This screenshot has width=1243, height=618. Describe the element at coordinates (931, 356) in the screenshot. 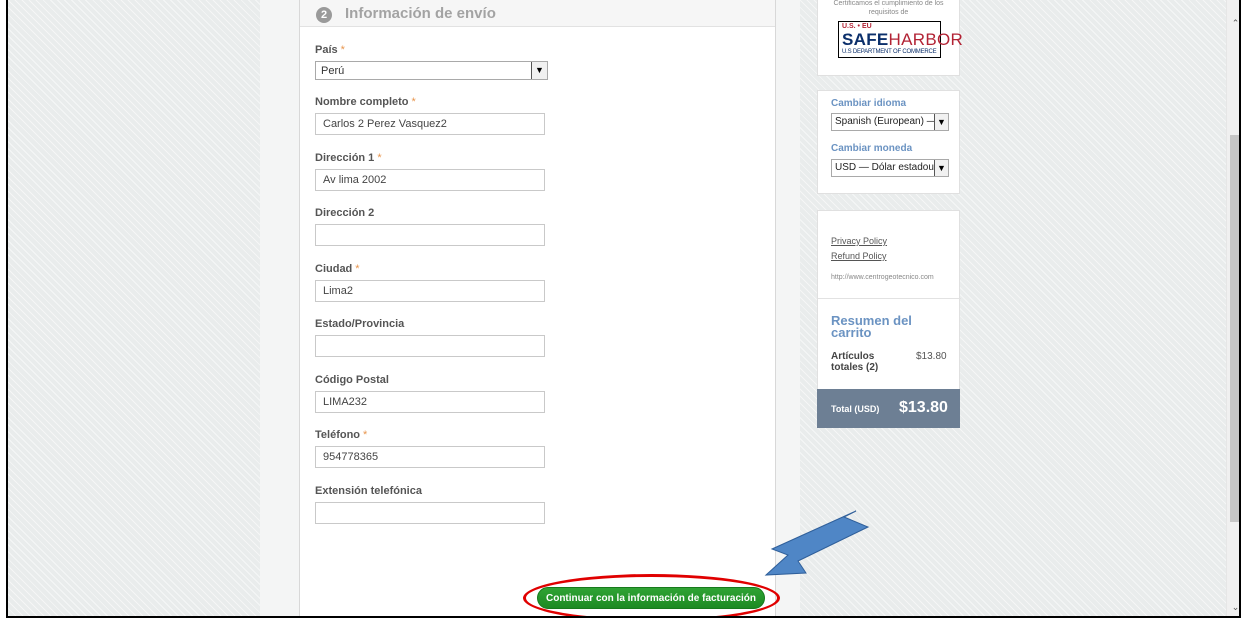

I see `cart-items-value: $13.80` at that location.